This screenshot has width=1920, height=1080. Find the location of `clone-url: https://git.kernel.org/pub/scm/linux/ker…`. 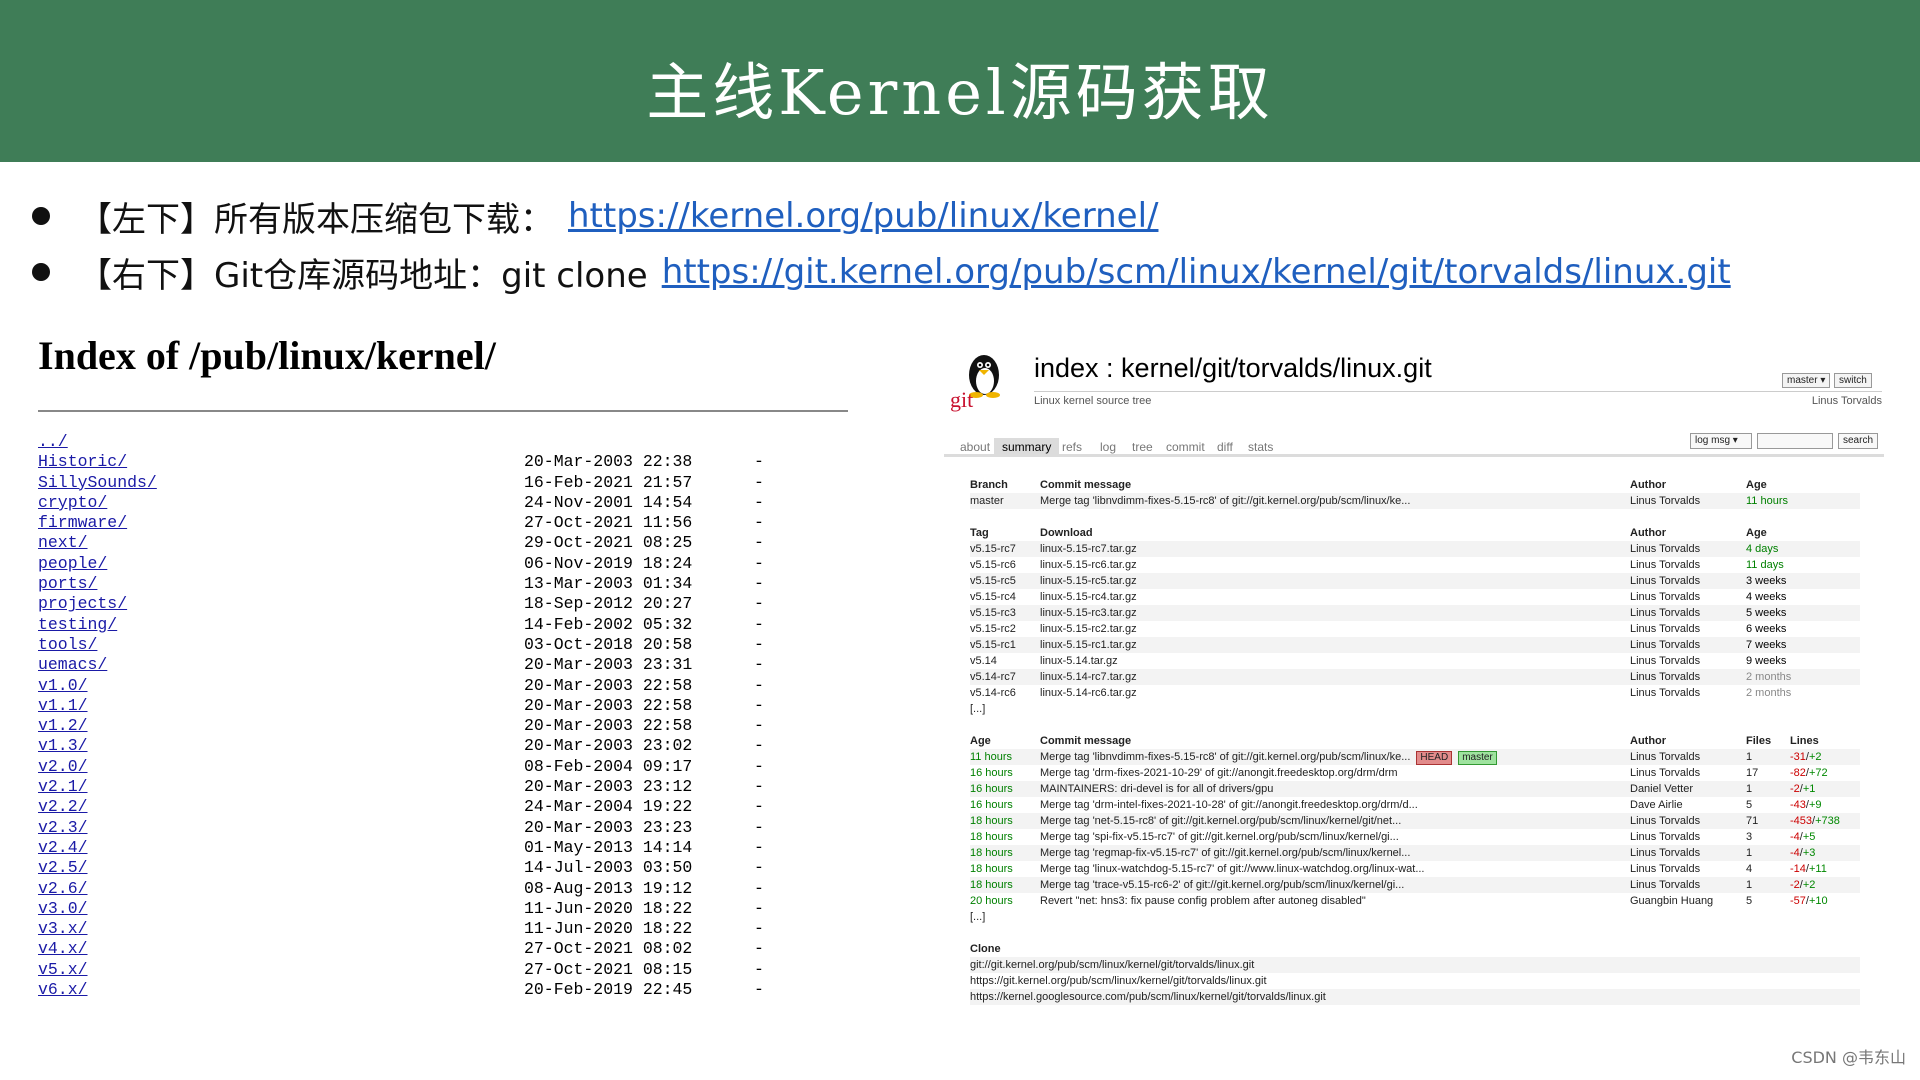

clone-url: https://git.kernel.org/pub/scm/linux/ker… is located at coordinates (1118, 981).